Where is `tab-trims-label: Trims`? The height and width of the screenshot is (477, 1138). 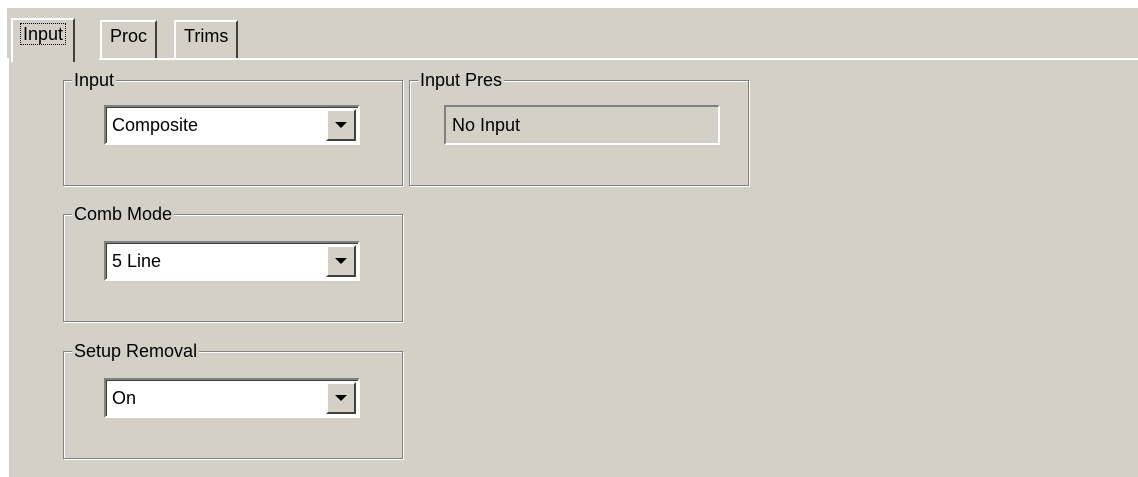 tab-trims-label: Trims is located at coordinates (206, 36).